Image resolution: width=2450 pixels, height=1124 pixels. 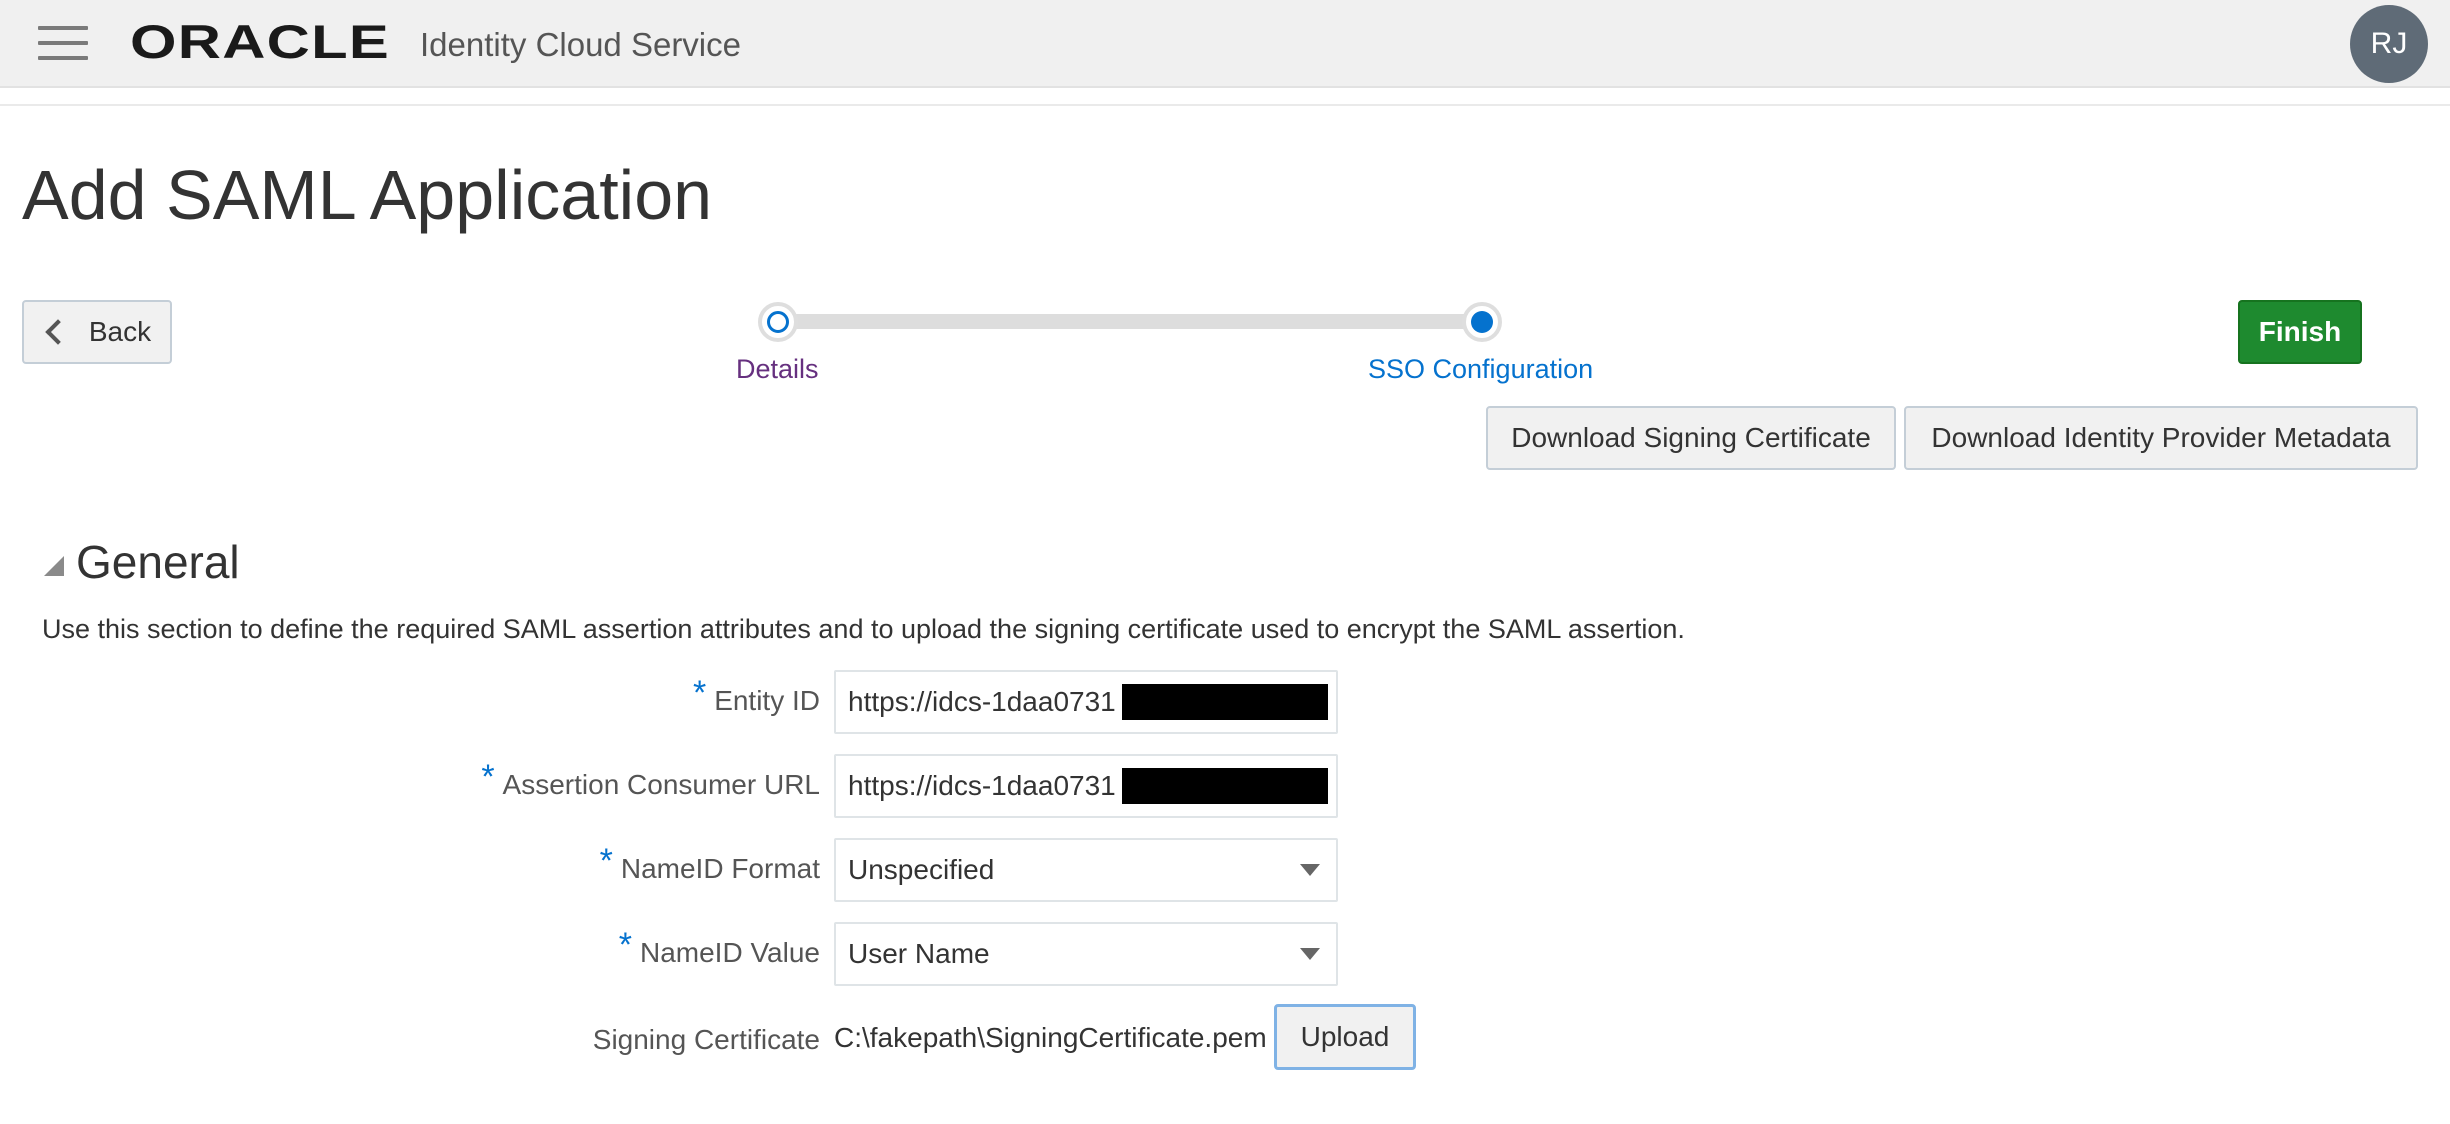 What do you see at coordinates (2389, 44) in the screenshot?
I see `user-avatar: RJ` at bounding box center [2389, 44].